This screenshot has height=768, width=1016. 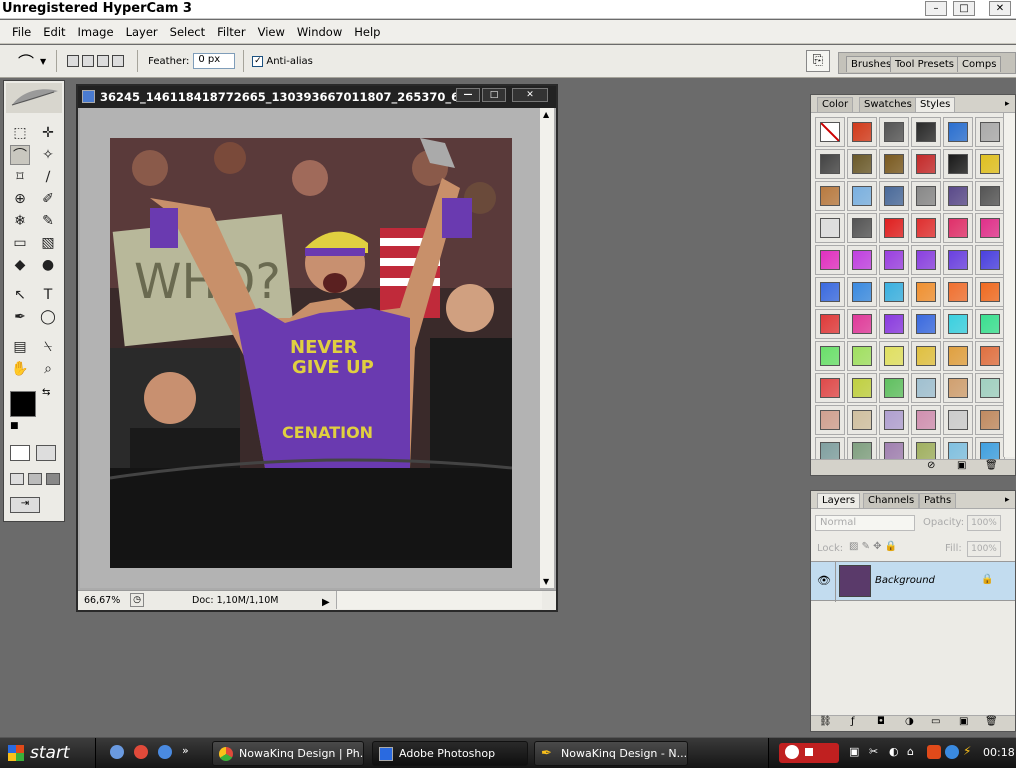 I want to click on task-photoshop: Adobe Photoshop, so click(x=450, y=753).